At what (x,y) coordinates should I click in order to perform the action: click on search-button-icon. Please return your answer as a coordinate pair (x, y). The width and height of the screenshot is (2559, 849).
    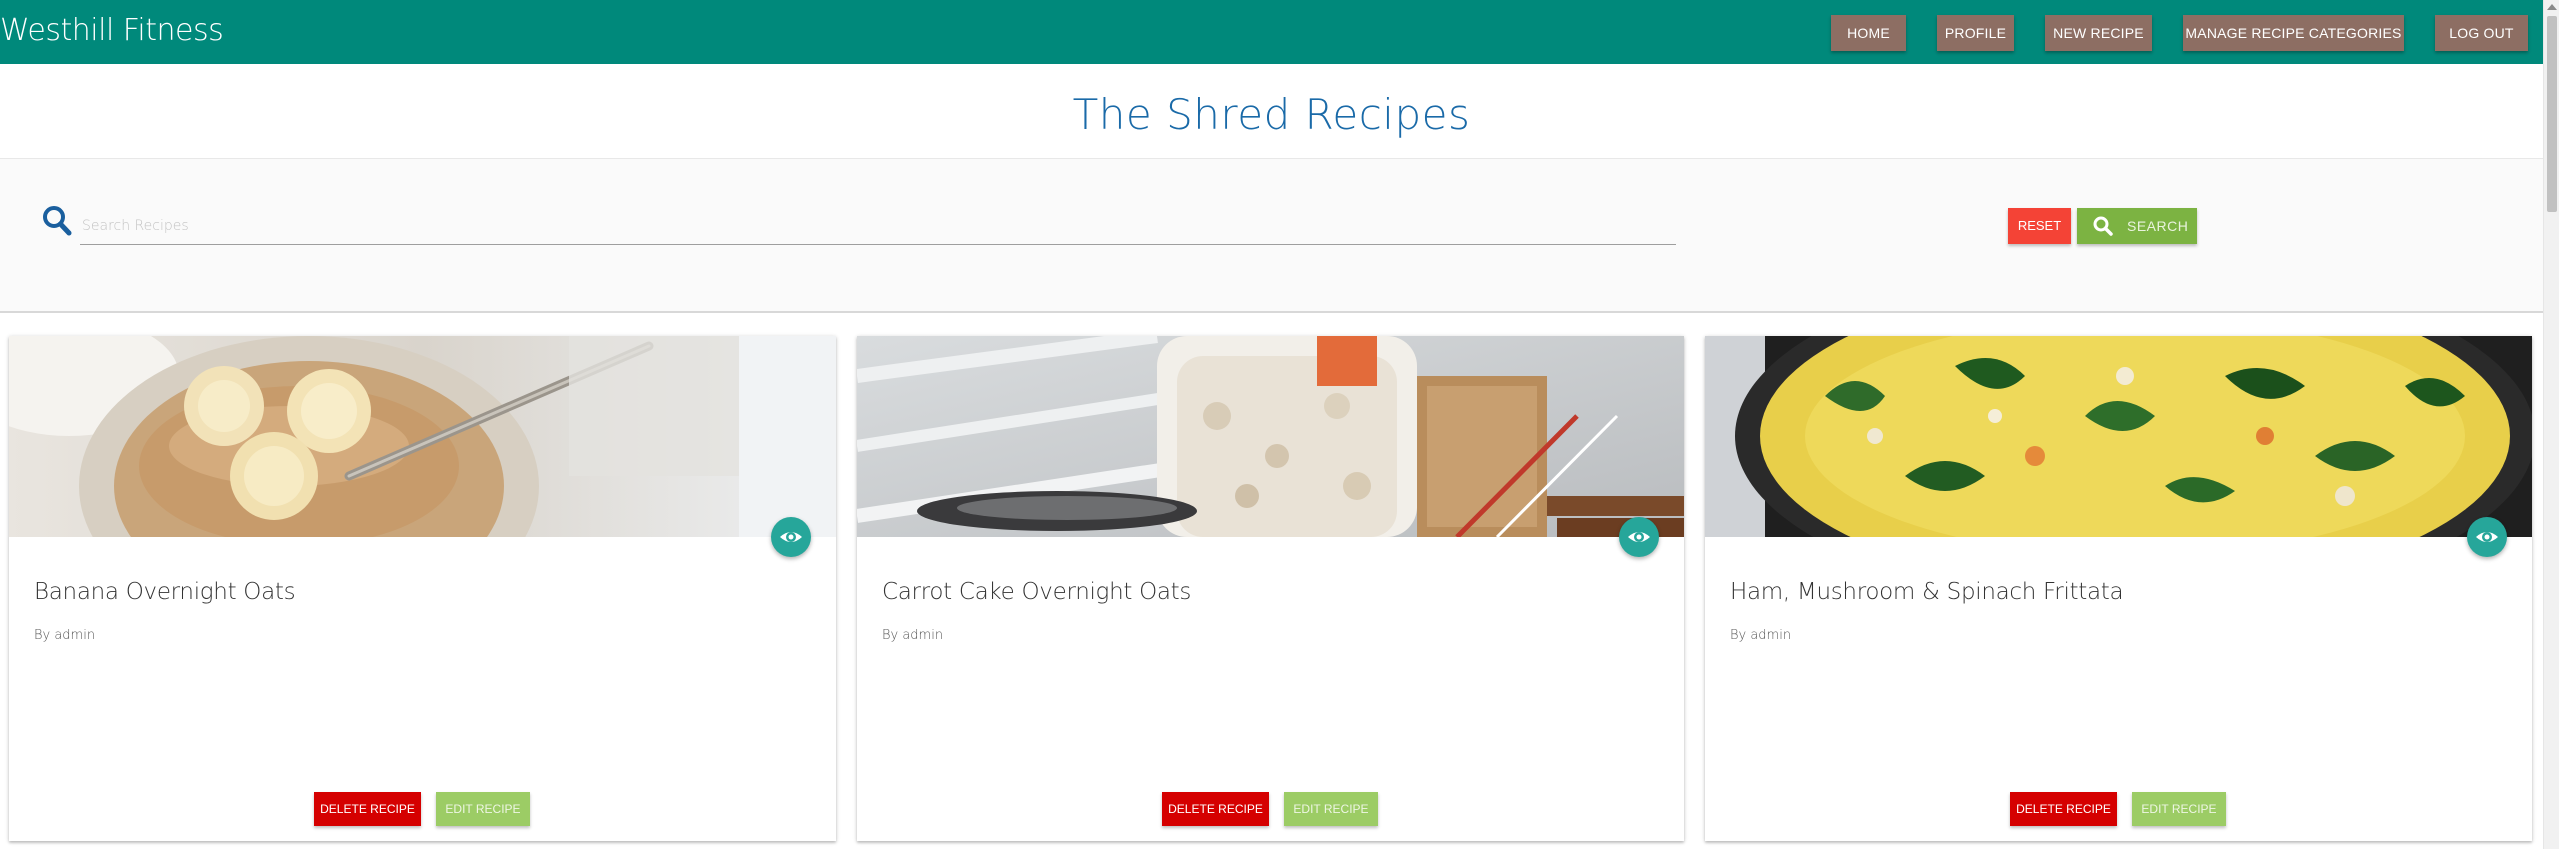
    Looking at the image, I should click on (2103, 226).